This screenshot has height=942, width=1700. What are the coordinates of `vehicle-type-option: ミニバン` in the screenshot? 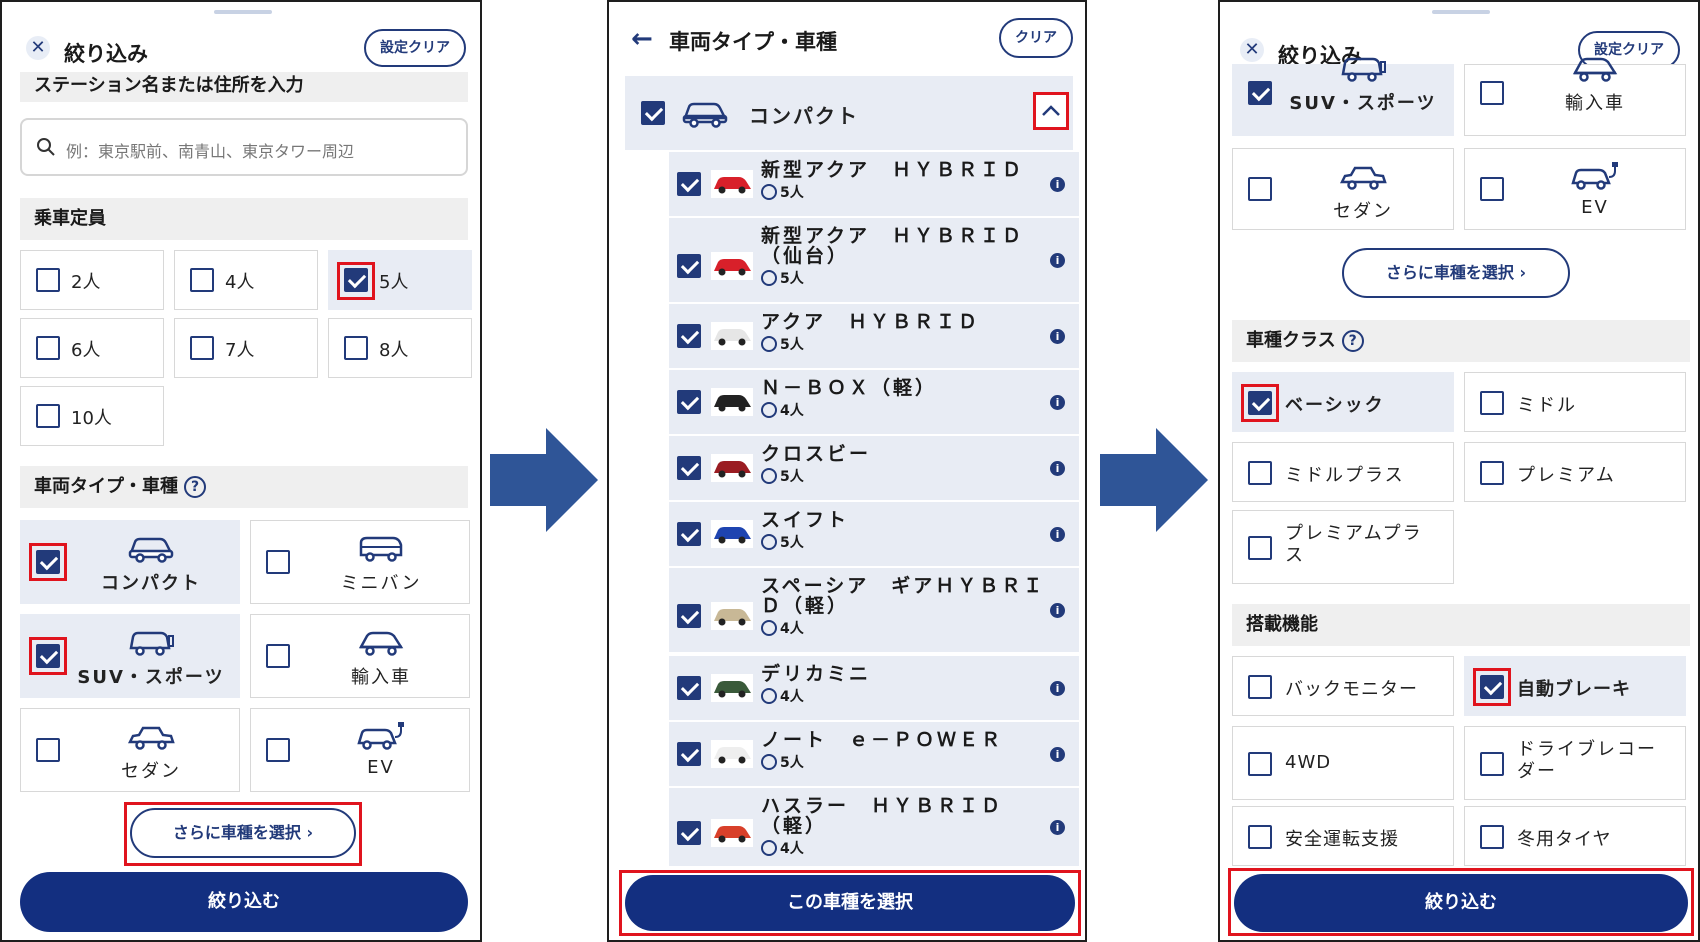 It's located at (360, 562).